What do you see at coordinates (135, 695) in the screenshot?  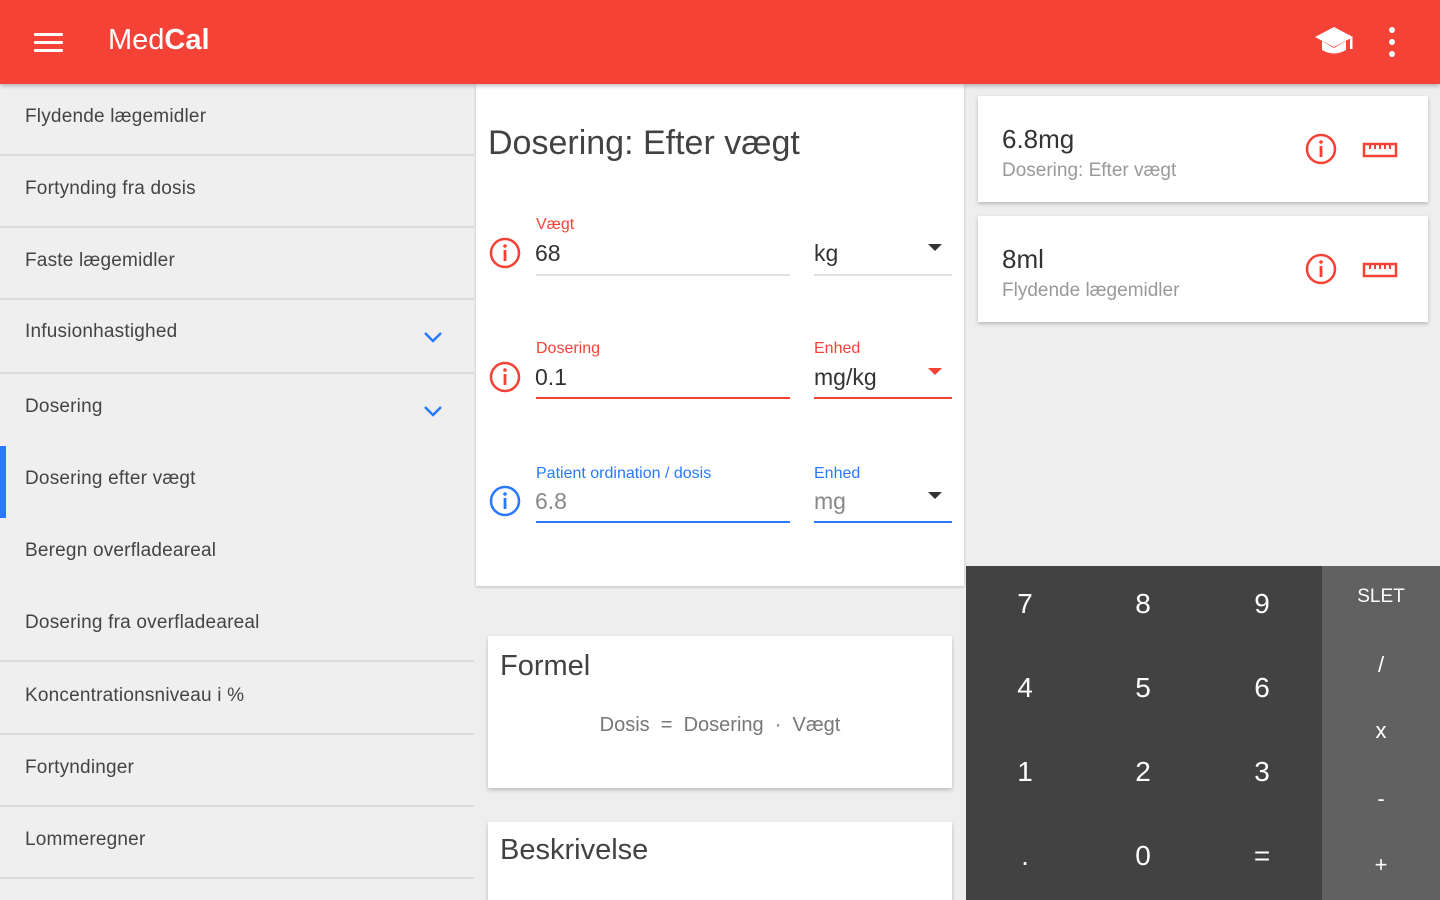 I see `sidebar-item-label: Koncentrationsniveau i %` at bounding box center [135, 695].